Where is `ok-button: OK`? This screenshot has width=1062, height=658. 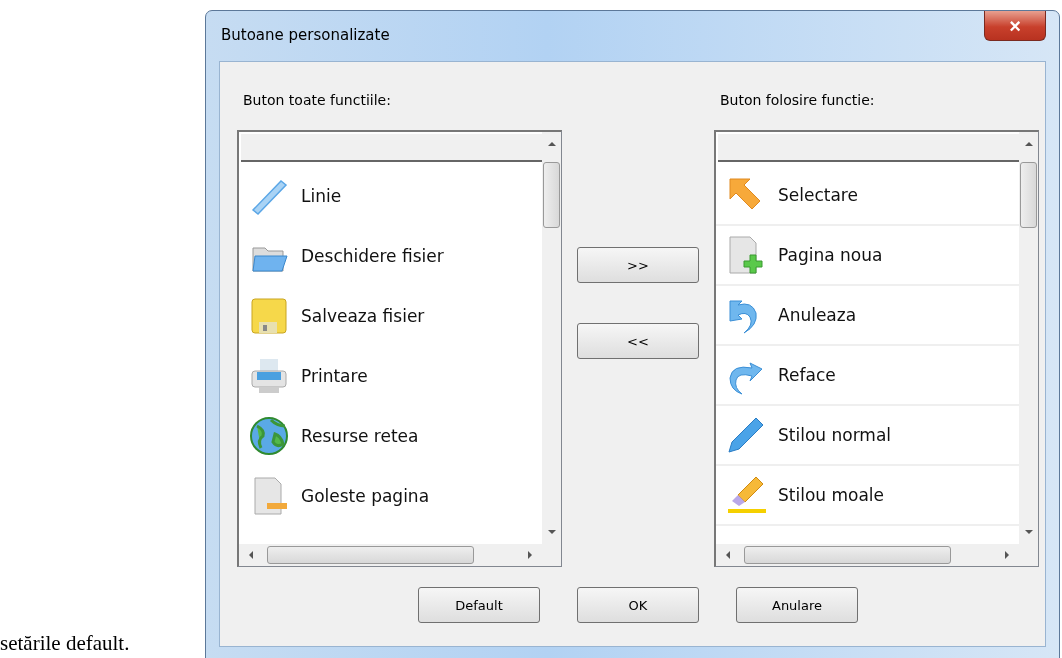 ok-button: OK is located at coordinates (638, 605).